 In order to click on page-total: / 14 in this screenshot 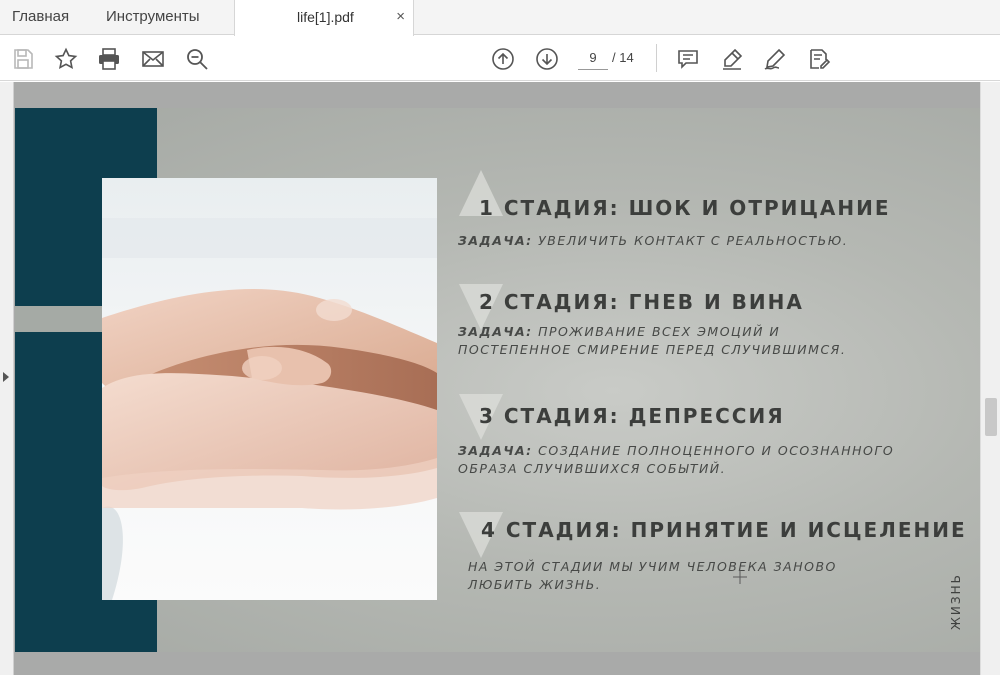, I will do `click(623, 57)`.